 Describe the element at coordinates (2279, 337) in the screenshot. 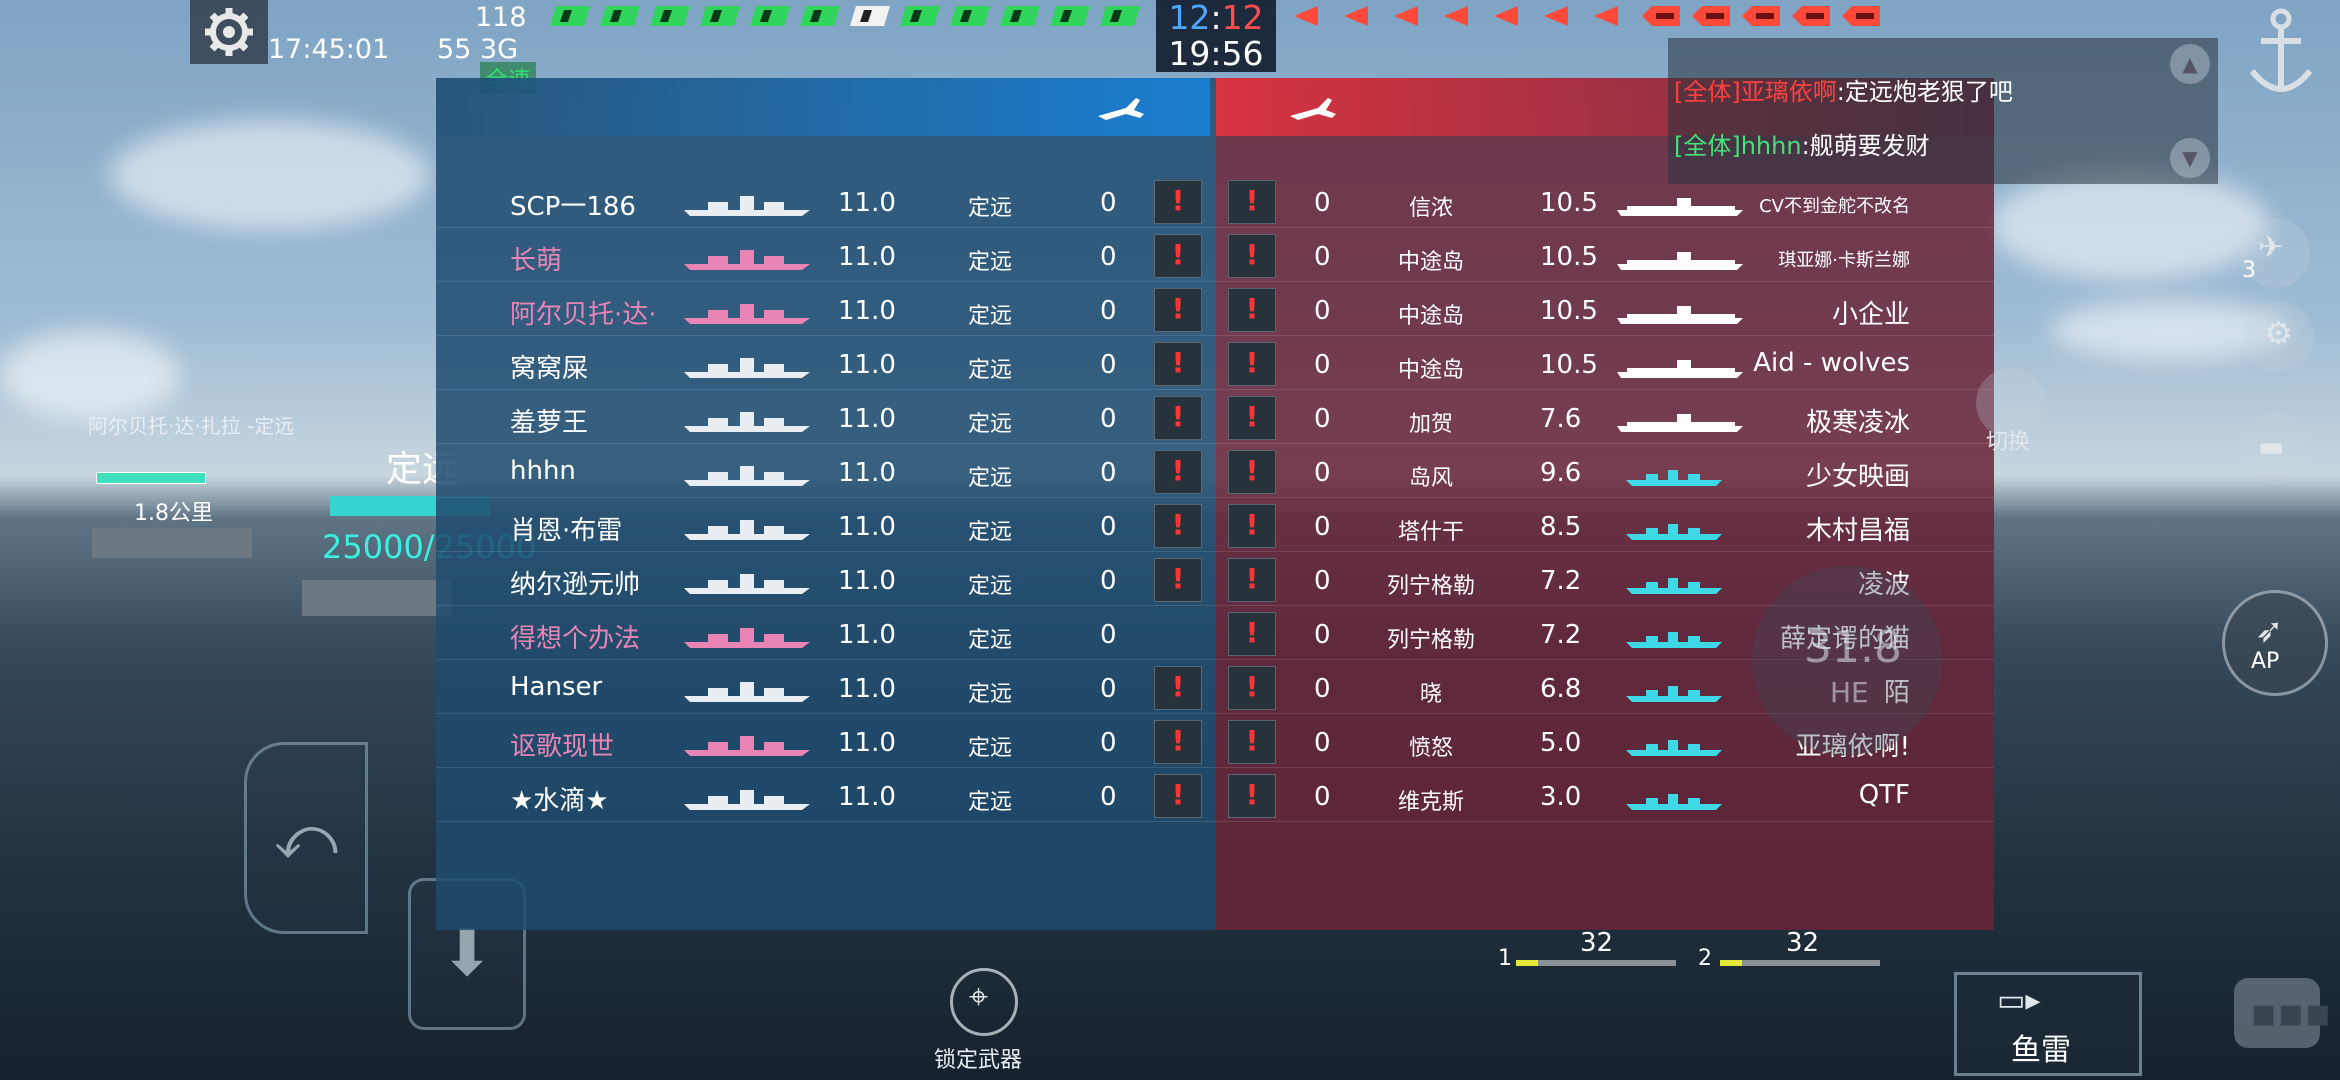

I see `repair-button: ⚙` at that location.